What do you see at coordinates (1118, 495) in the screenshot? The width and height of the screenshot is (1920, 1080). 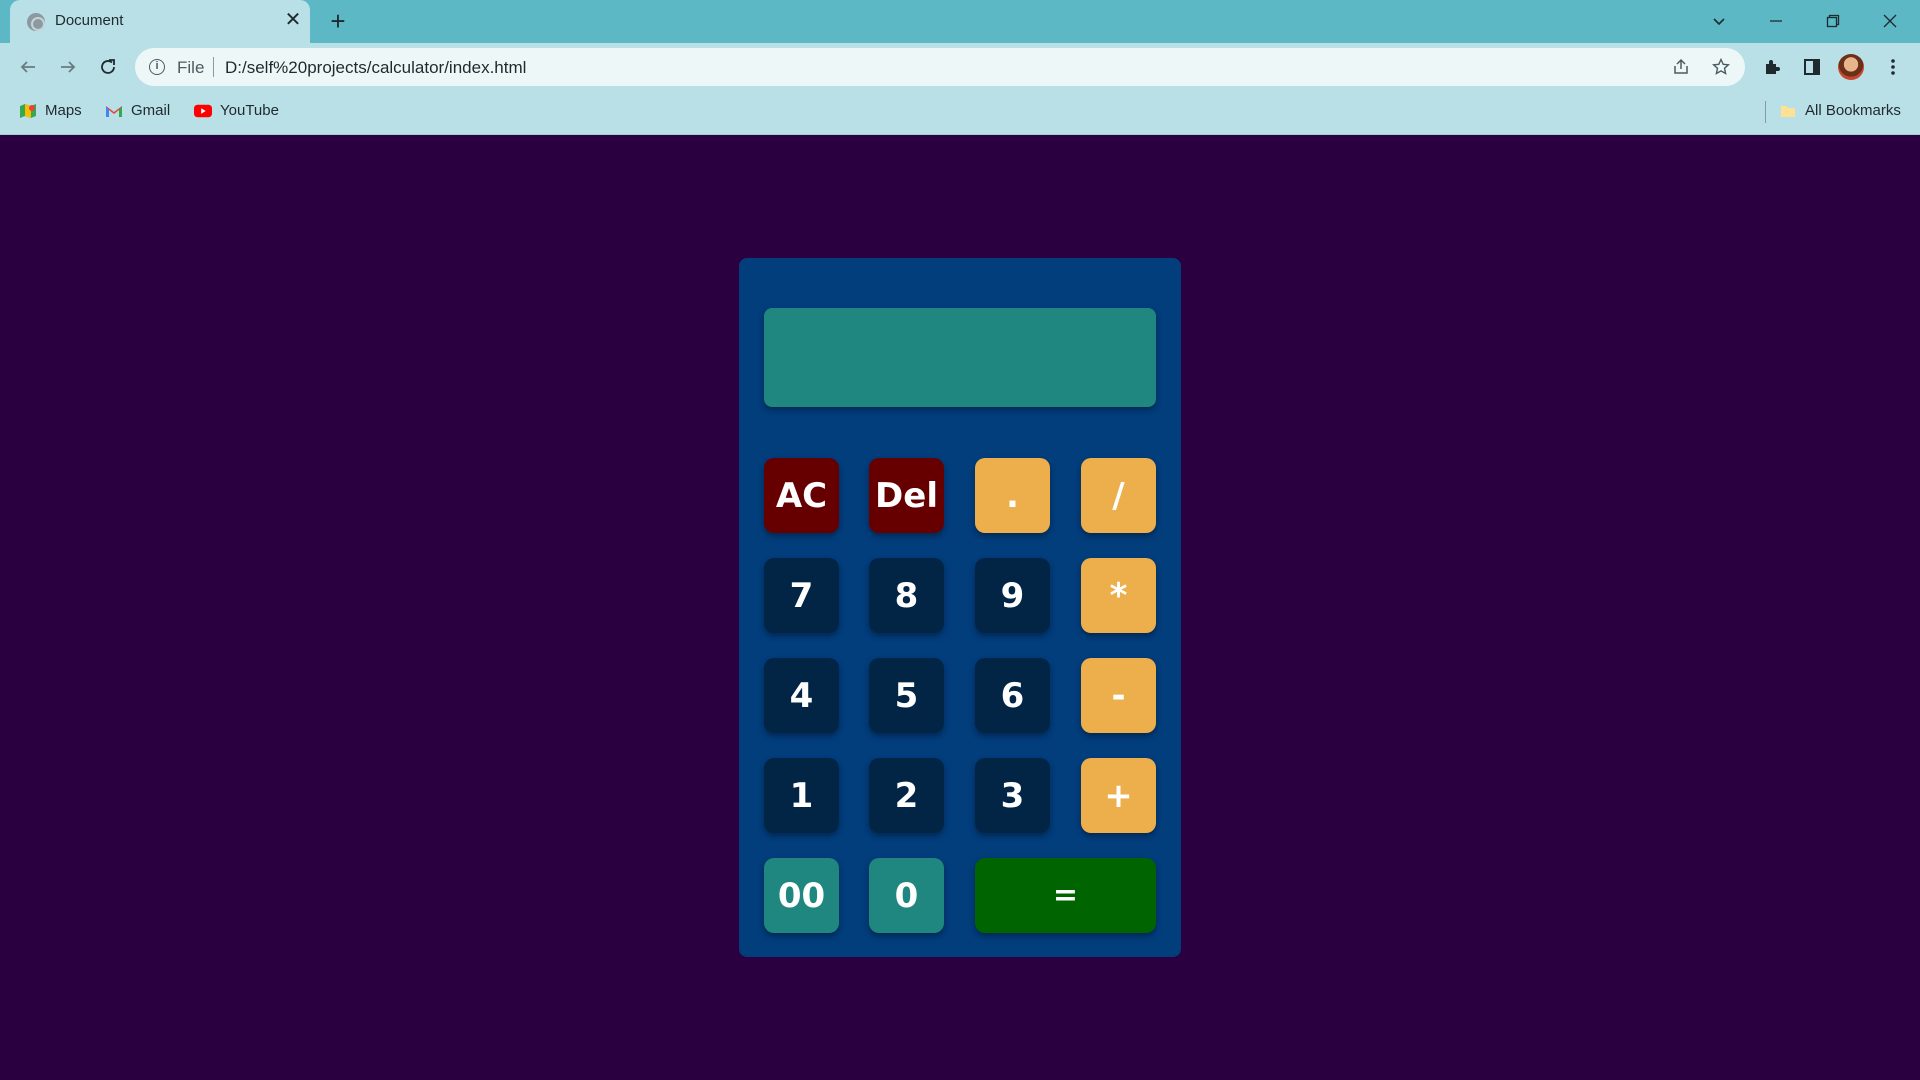 I see `divide-button: /` at bounding box center [1118, 495].